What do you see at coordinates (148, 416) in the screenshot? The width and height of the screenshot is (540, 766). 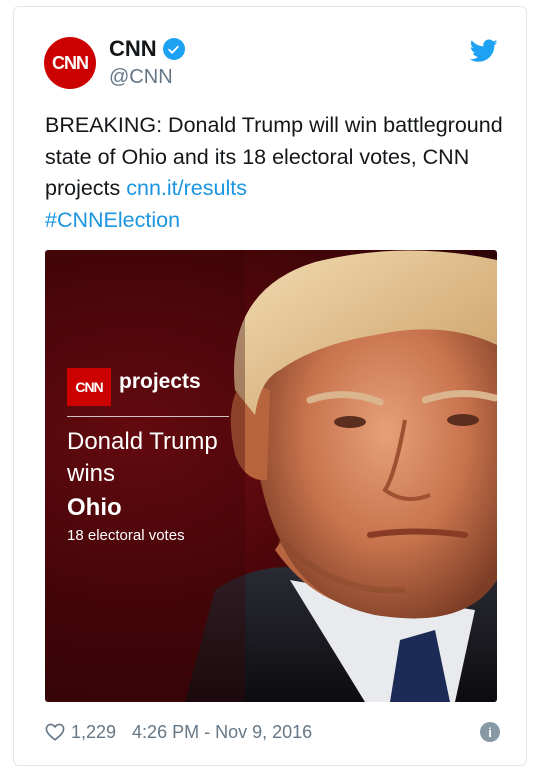 I see `divider` at bounding box center [148, 416].